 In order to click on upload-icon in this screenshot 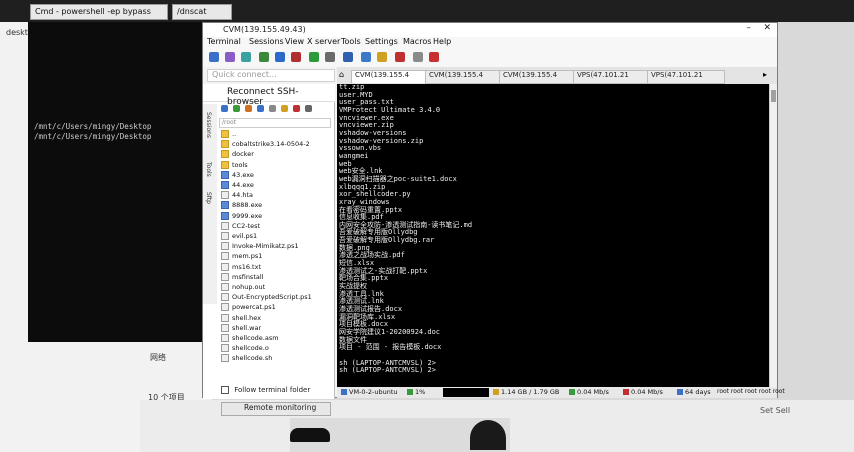, I will do `click(248, 108)`.